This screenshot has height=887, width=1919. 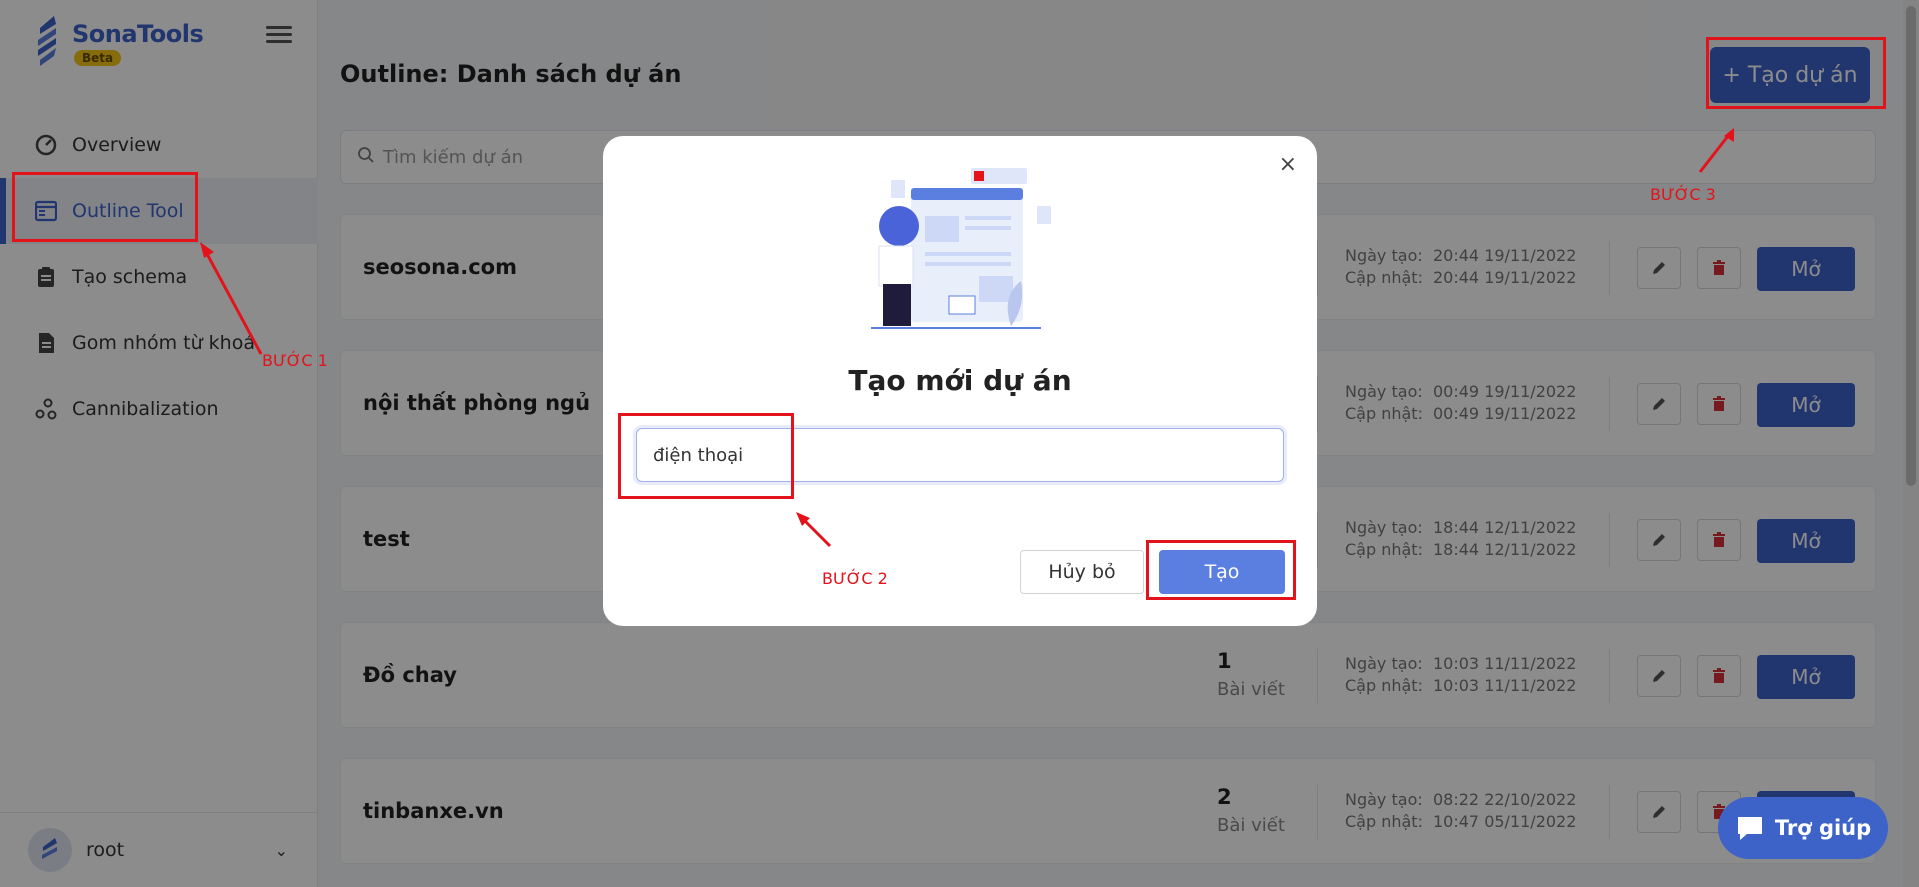 What do you see at coordinates (1749, 828) in the screenshot?
I see `chat-bubble-icon` at bounding box center [1749, 828].